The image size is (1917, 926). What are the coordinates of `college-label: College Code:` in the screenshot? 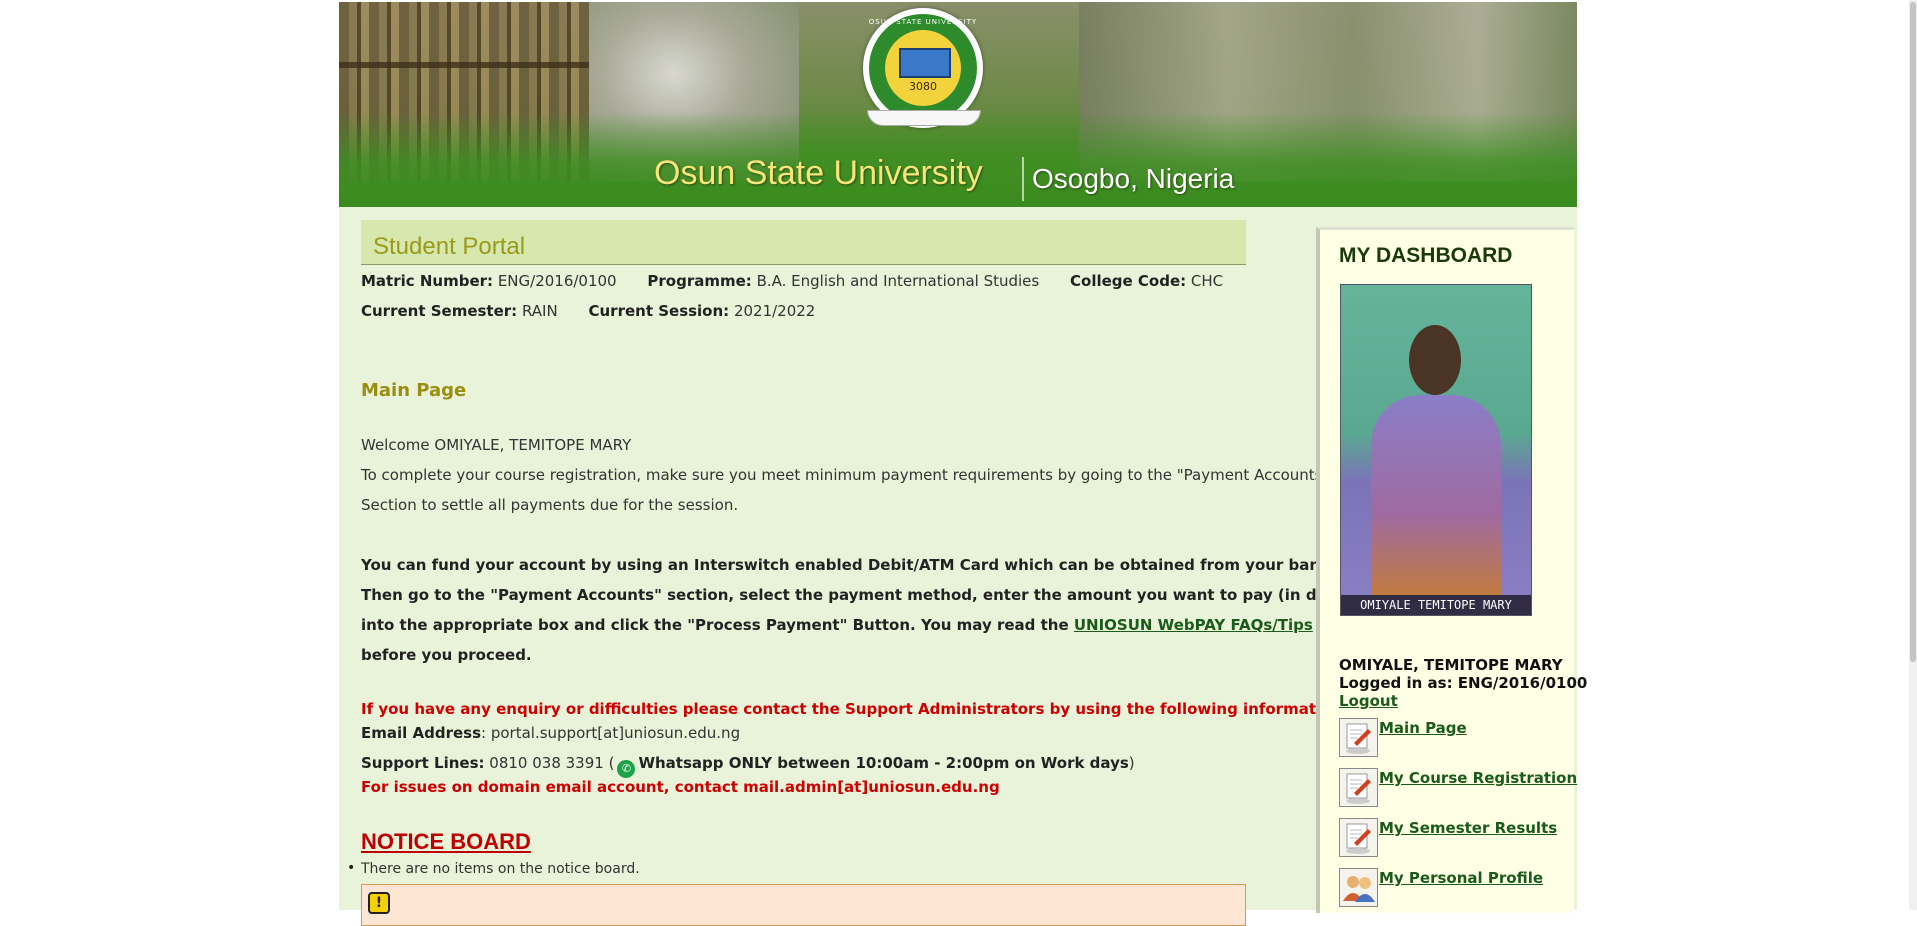 It's located at (1128, 281).